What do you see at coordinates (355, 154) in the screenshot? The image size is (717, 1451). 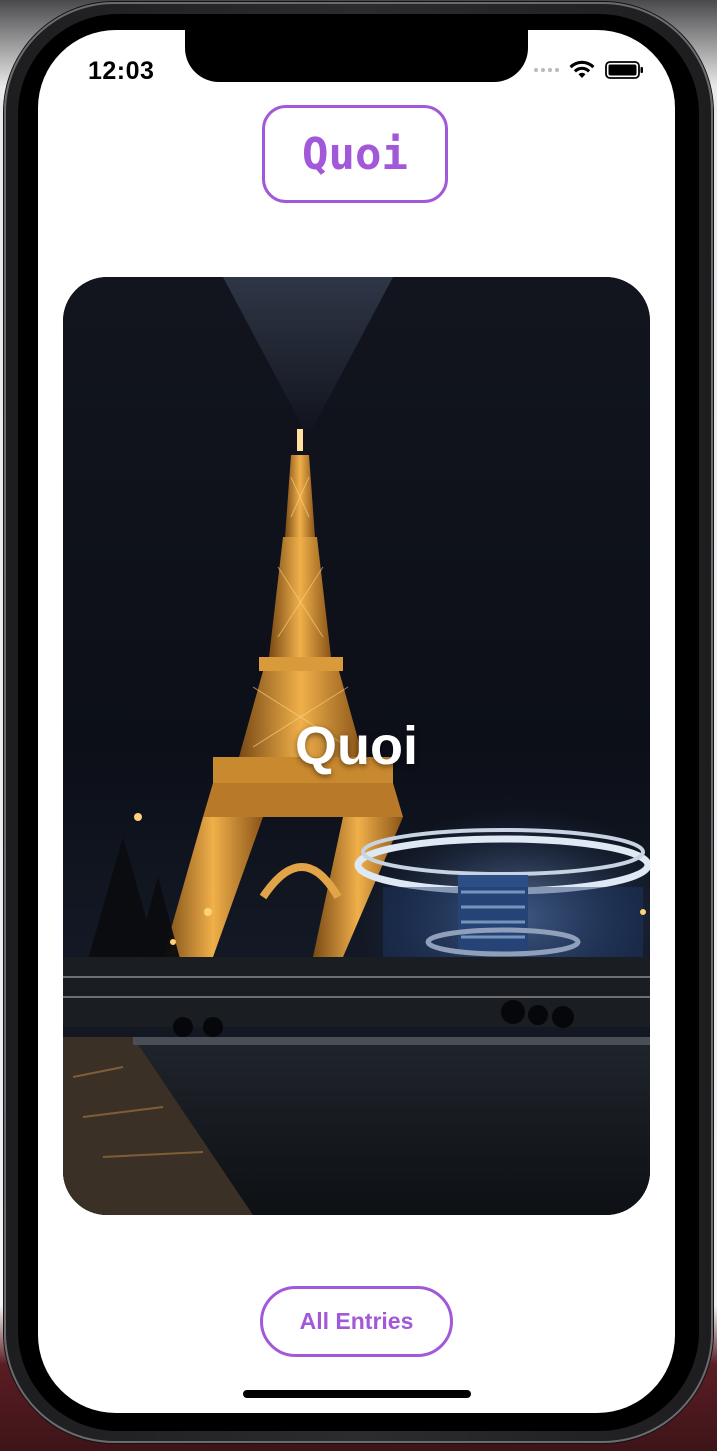 I see `app-title: Quoi` at bounding box center [355, 154].